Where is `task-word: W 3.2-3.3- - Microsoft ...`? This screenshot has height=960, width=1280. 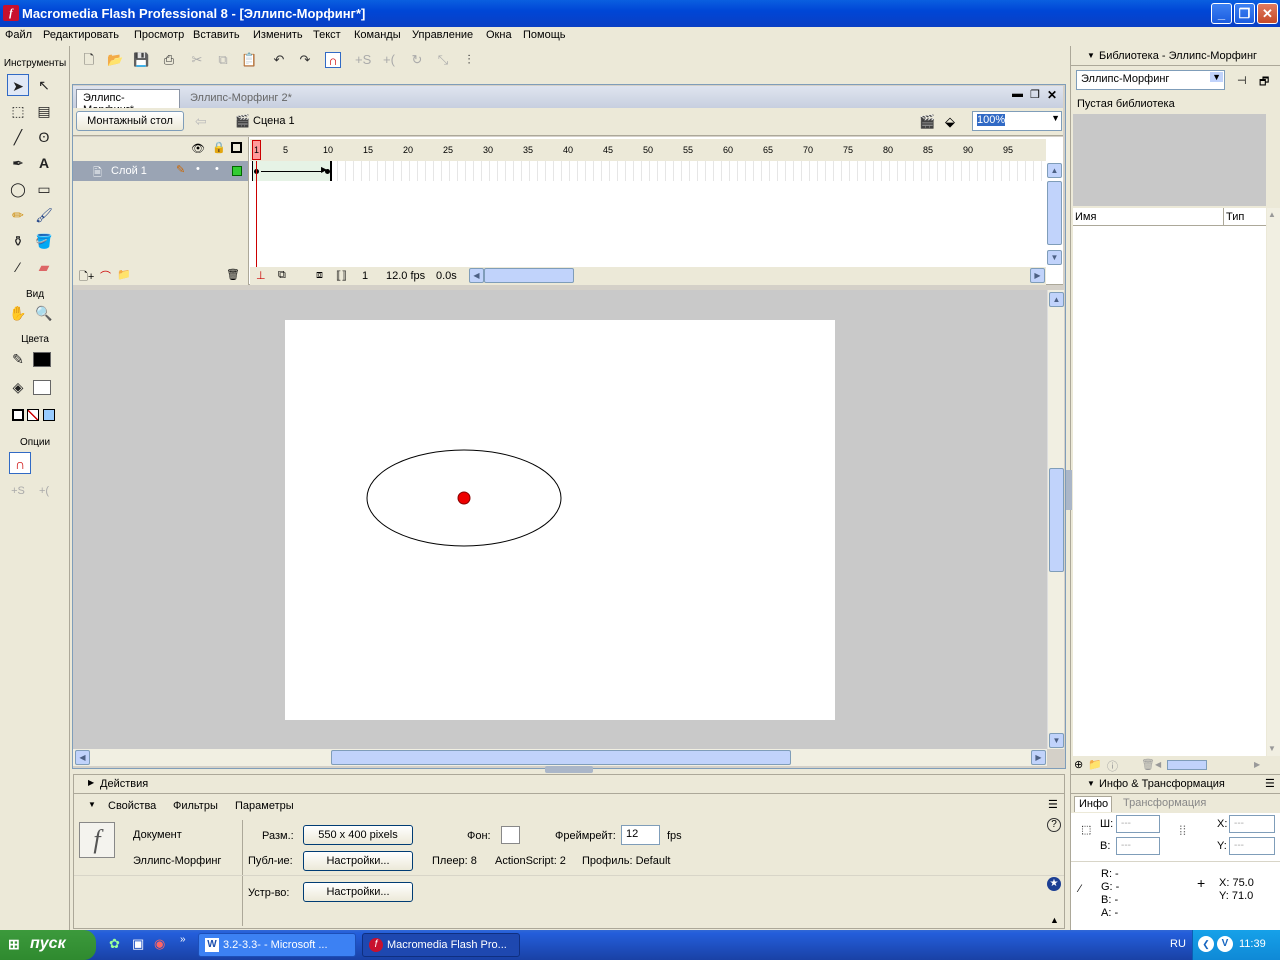 task-word: W 3.2-3.3- - Microsoft ... is located at coordinates (277, 945).